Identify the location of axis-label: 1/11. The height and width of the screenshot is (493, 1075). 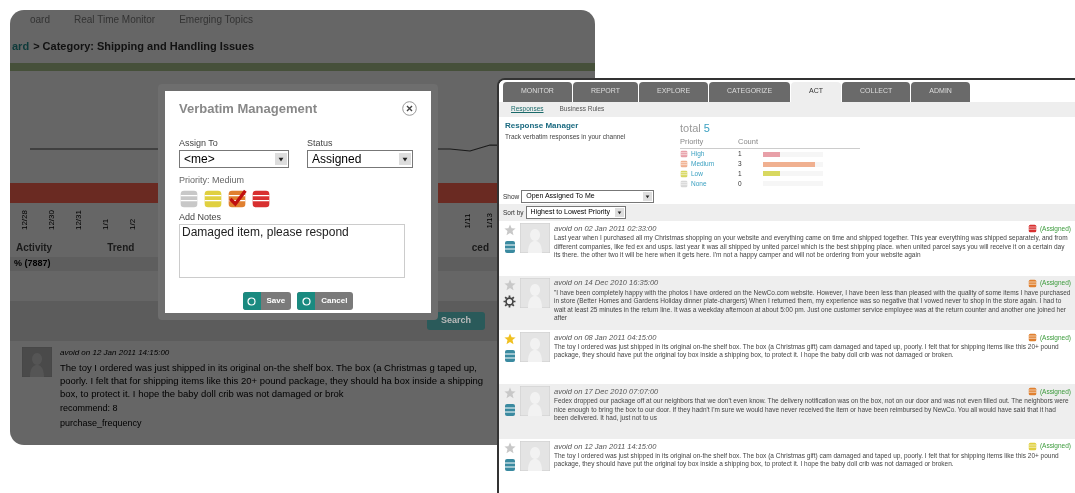
(468, 220).